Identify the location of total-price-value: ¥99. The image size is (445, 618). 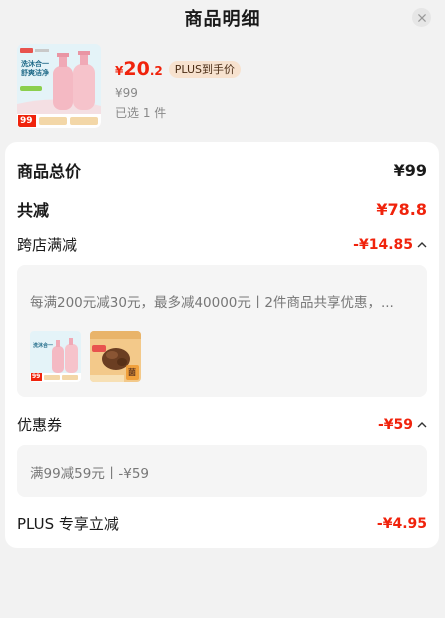
(410, 170).